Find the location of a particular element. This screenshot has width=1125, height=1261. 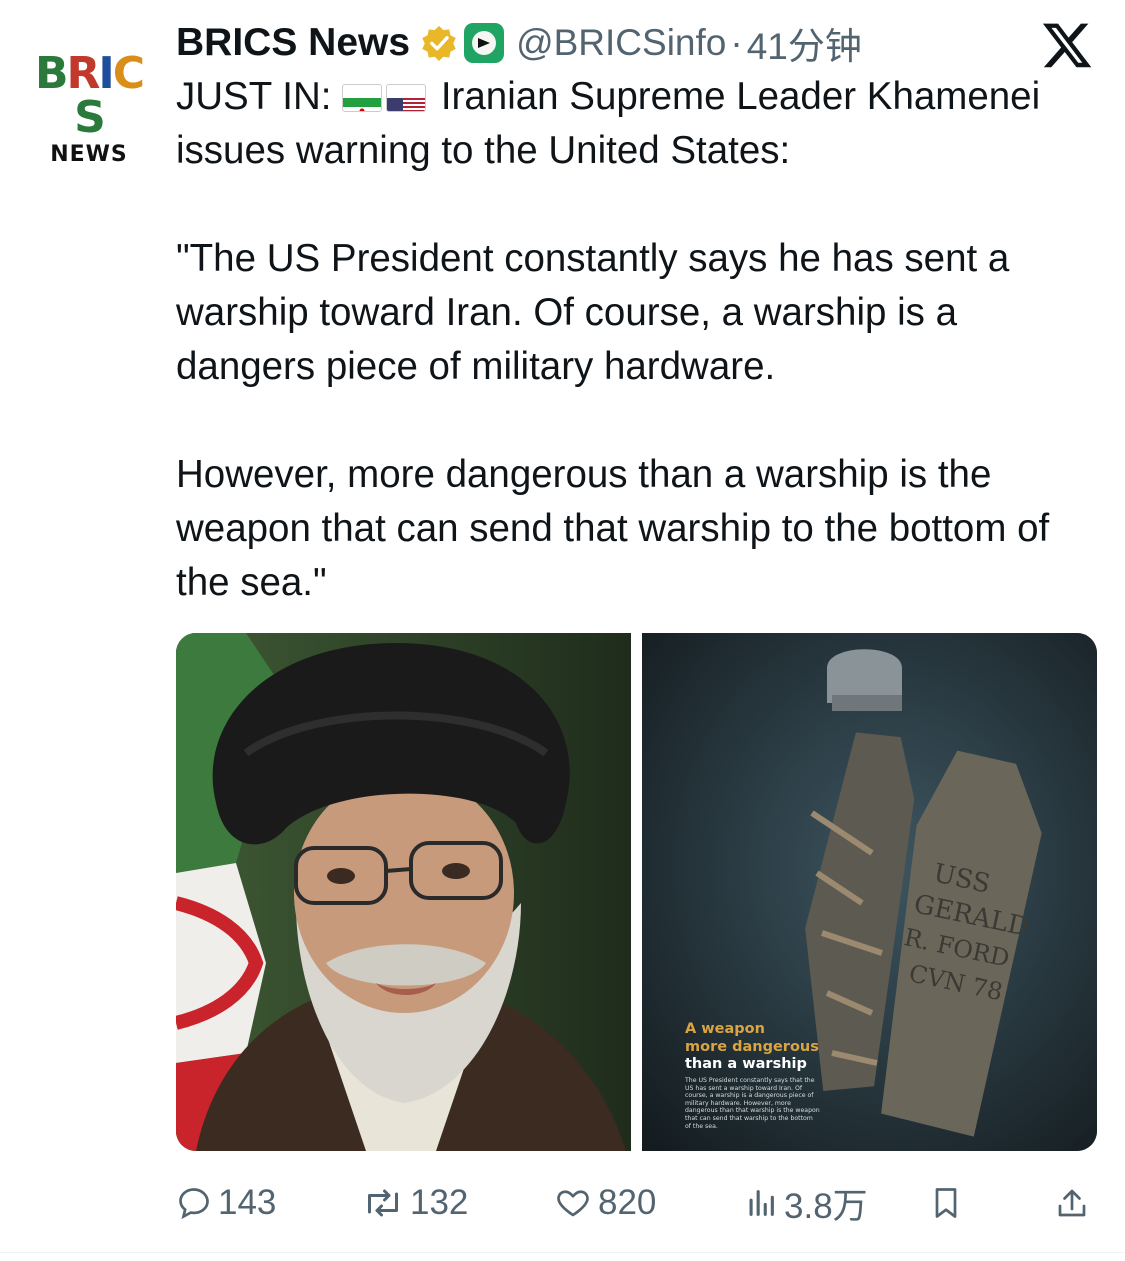

x-logo-icon is located at coordinates (1067, 45).